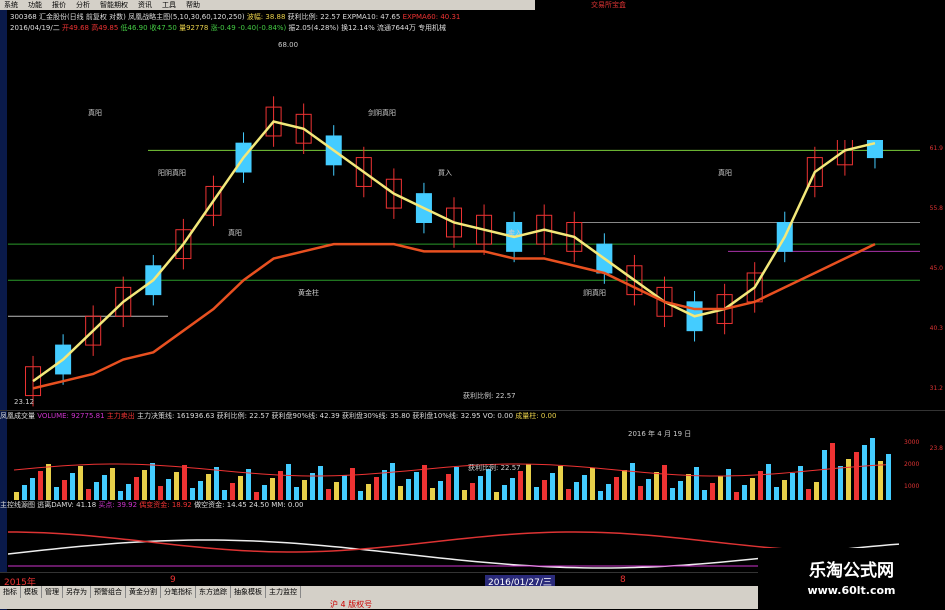 The height and width of the screenshot is (610, 945). Describe the element at coordinates (77, 592) in the screenshot. I see `tab-3: 另存为` at that location.